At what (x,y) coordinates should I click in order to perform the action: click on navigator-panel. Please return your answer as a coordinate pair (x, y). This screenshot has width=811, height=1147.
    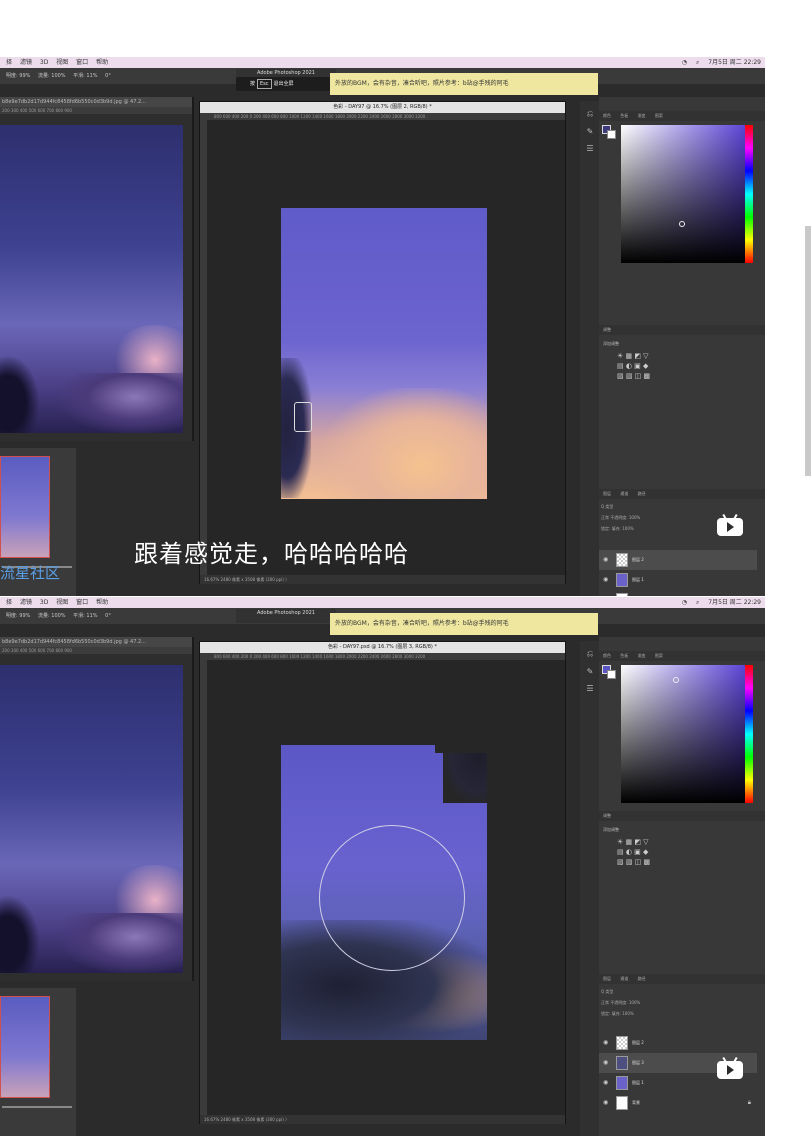
    Looking at the image, I should click on (38, 1062).